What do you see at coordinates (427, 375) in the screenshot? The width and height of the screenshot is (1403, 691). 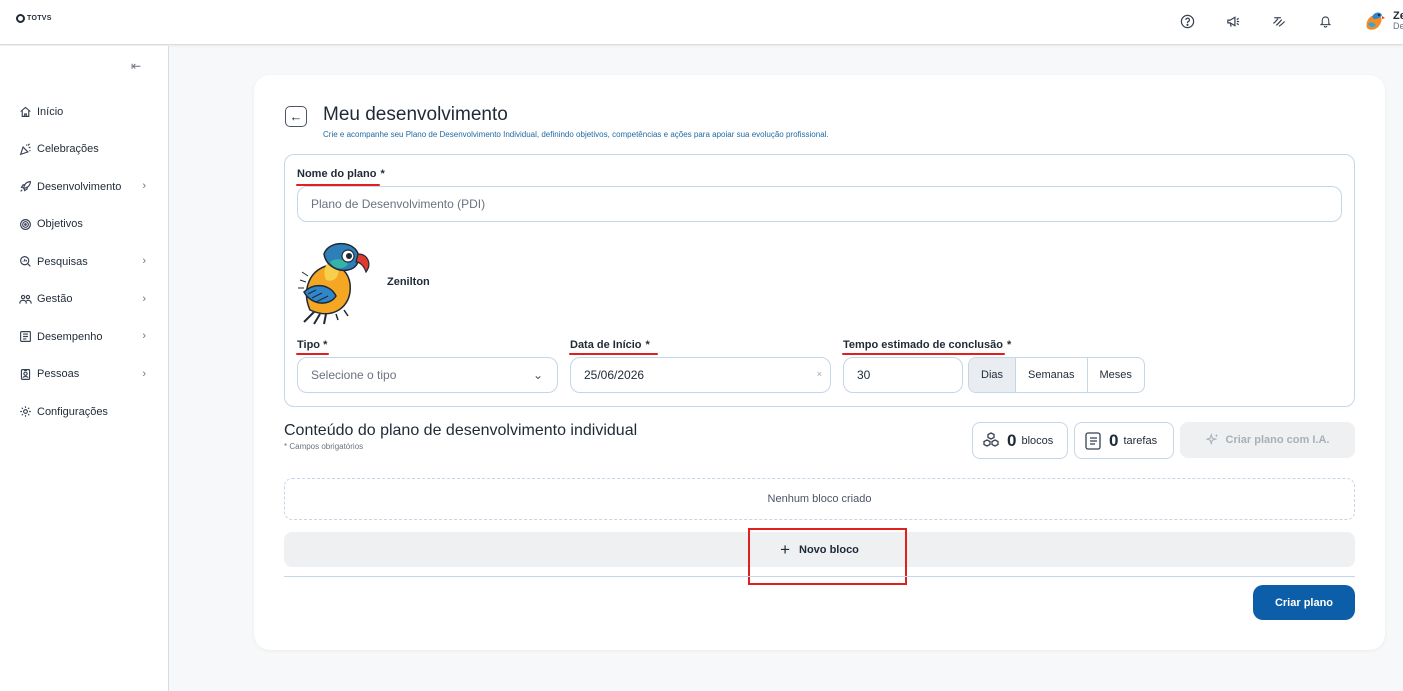 I see `type-select: Selecione o tipo ⌄` at bounding box center [427, 375].